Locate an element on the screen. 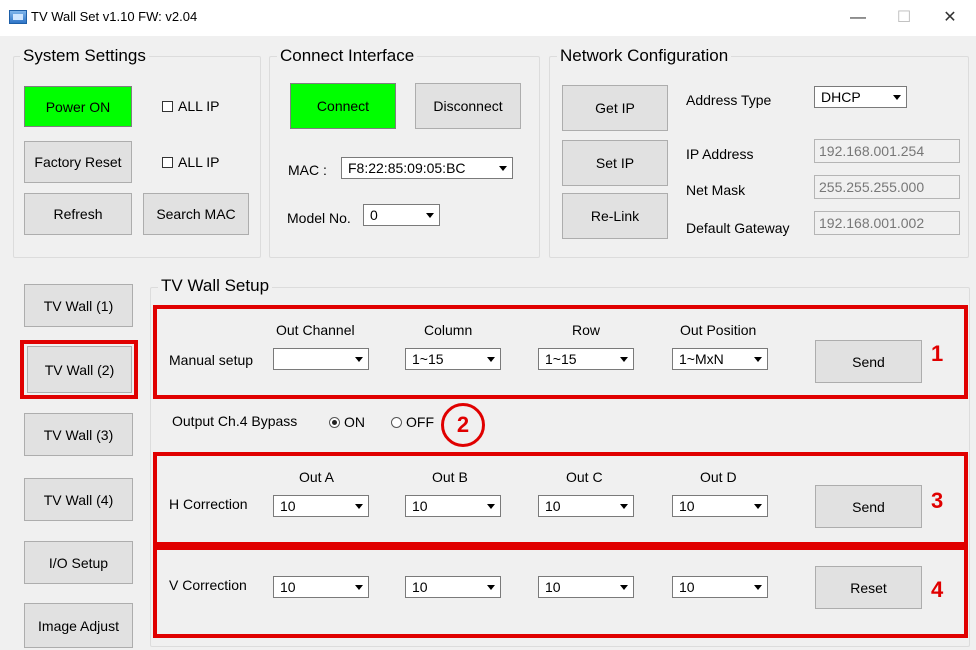 This screenshot has width=976, height=650. bypass-off-radio: OFF is located at coordinates (412, 422).